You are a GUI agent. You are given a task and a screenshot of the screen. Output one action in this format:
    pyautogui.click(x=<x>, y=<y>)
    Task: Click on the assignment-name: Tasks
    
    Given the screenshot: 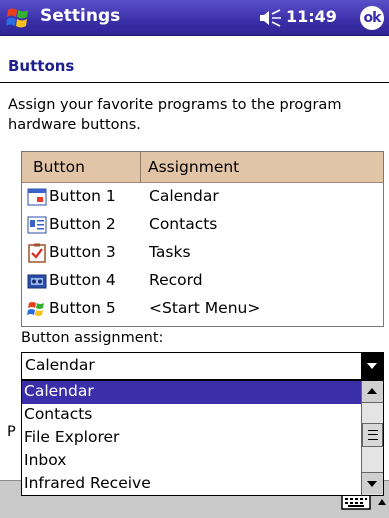 What is the action you would take?
    pyautogui.click(x=170, y=252)
    